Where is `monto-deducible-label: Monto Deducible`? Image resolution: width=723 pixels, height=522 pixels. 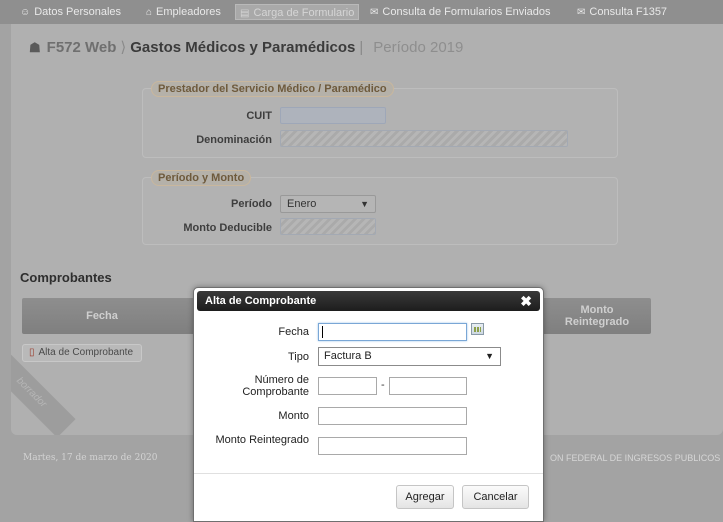 monto-deducible-label: Monto Deducible is located at coordinates (227, 228).